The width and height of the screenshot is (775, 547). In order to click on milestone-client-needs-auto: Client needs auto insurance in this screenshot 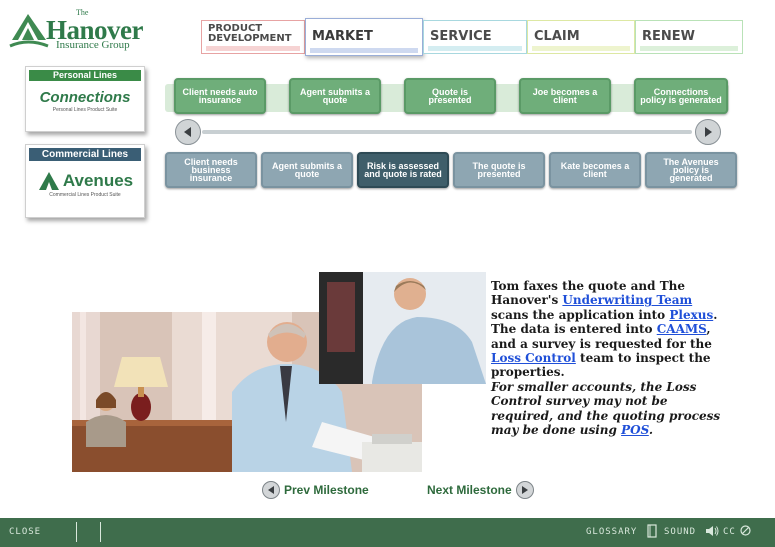, I will do `click(220, 96)`.